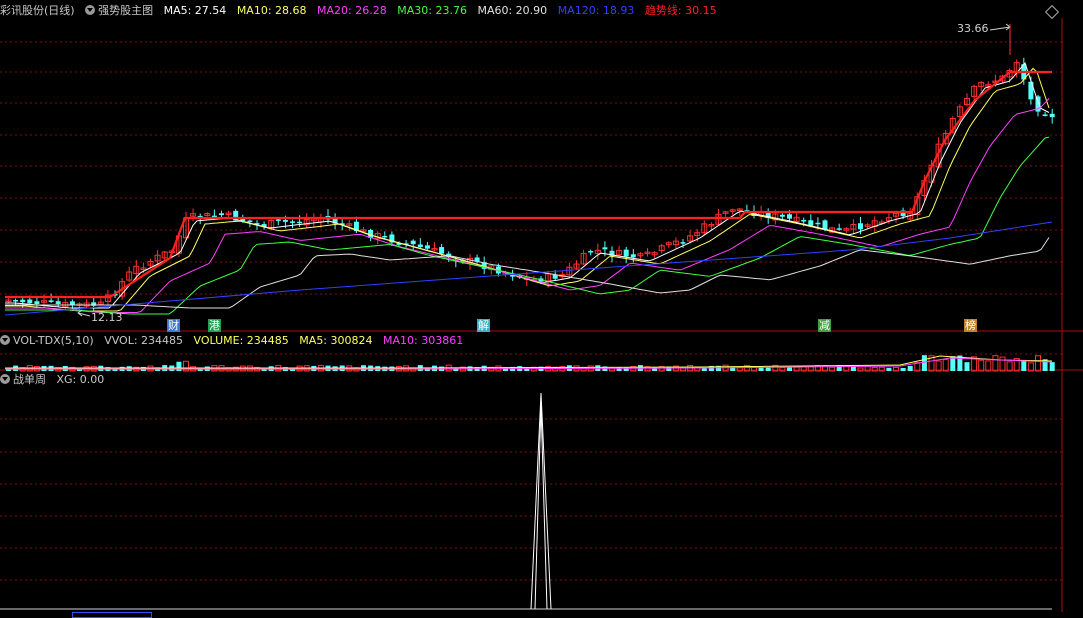  I want to click on volume-value: VOLUME: 234485, so click(241, 340).